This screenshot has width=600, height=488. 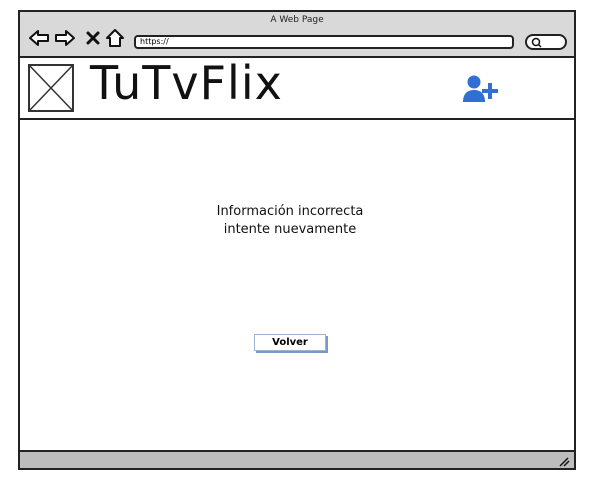 What do you see at coordinates (290, 211) in the screenshot?
I see `error-message-line1: Información incorrecta` at bounding box center [290, 211].